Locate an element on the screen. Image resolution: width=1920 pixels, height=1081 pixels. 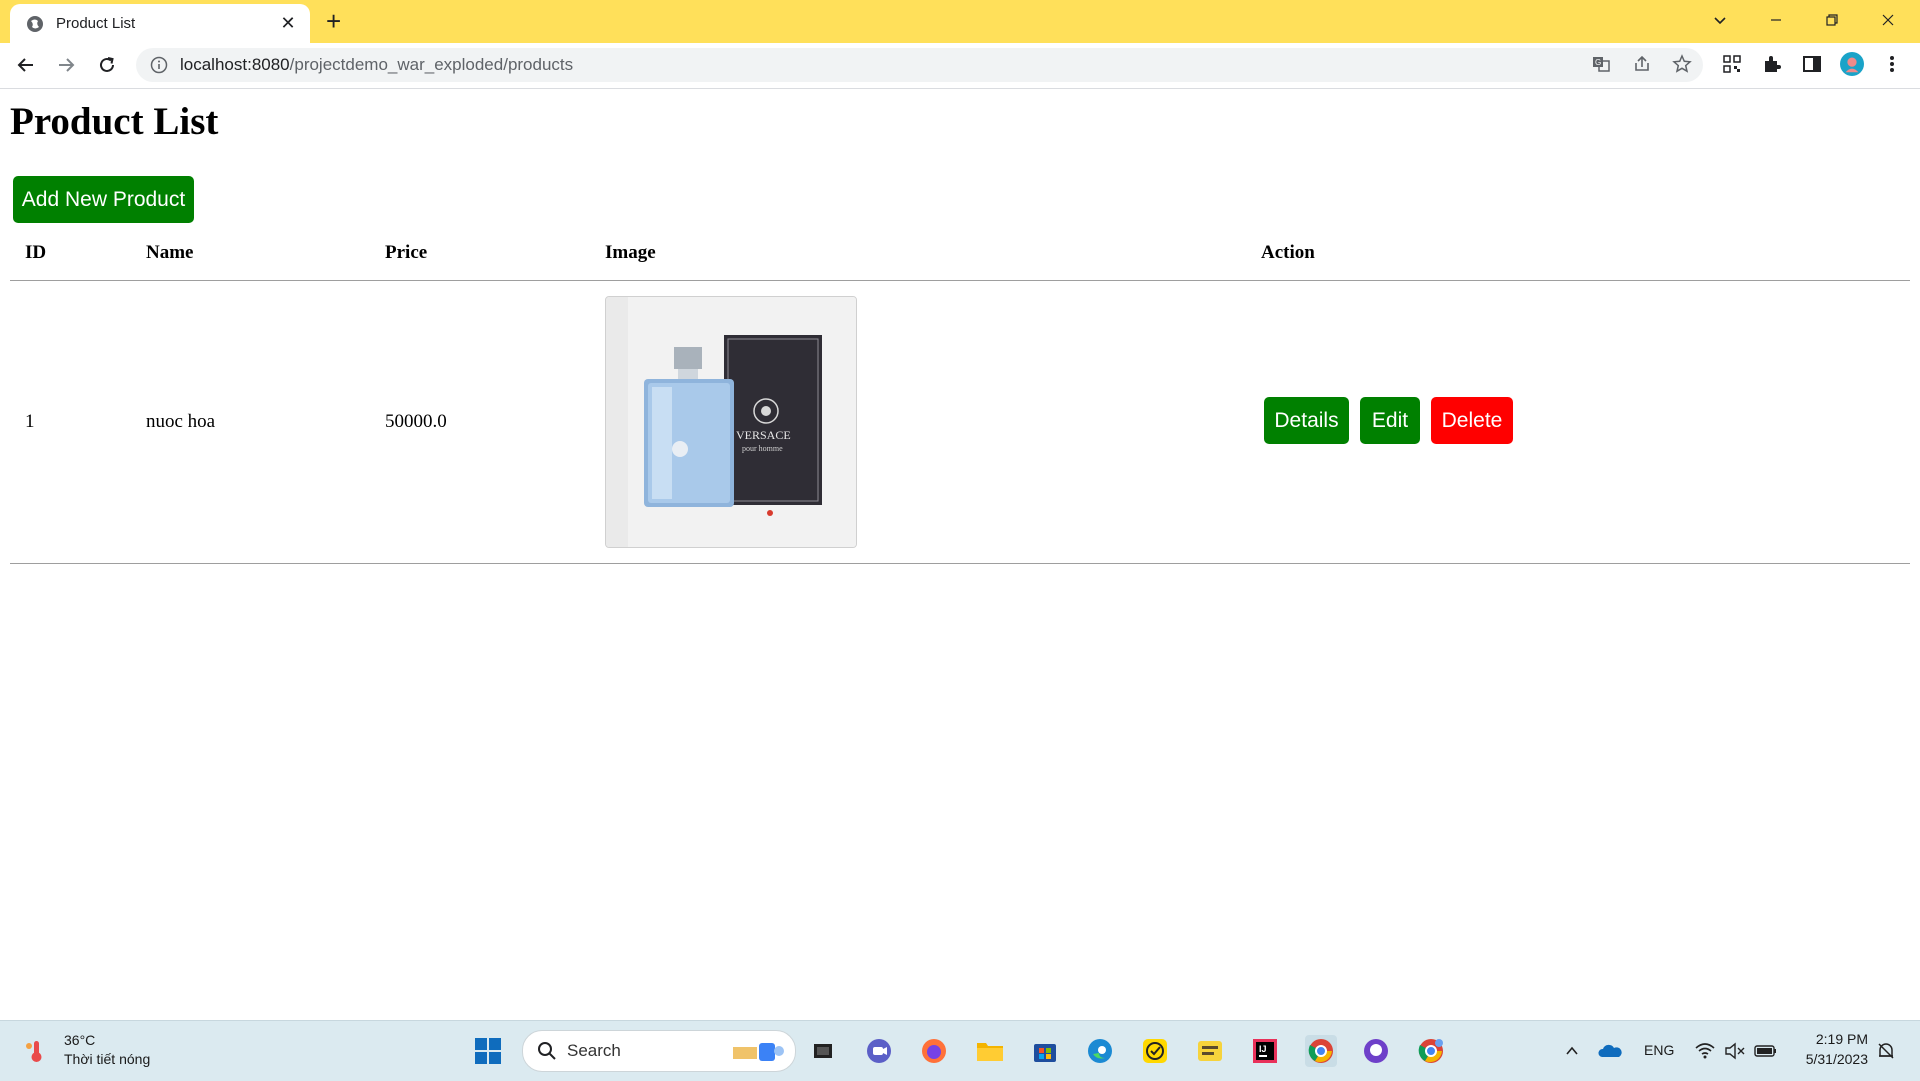
chat-icon is located at coordinates (879, 1051).